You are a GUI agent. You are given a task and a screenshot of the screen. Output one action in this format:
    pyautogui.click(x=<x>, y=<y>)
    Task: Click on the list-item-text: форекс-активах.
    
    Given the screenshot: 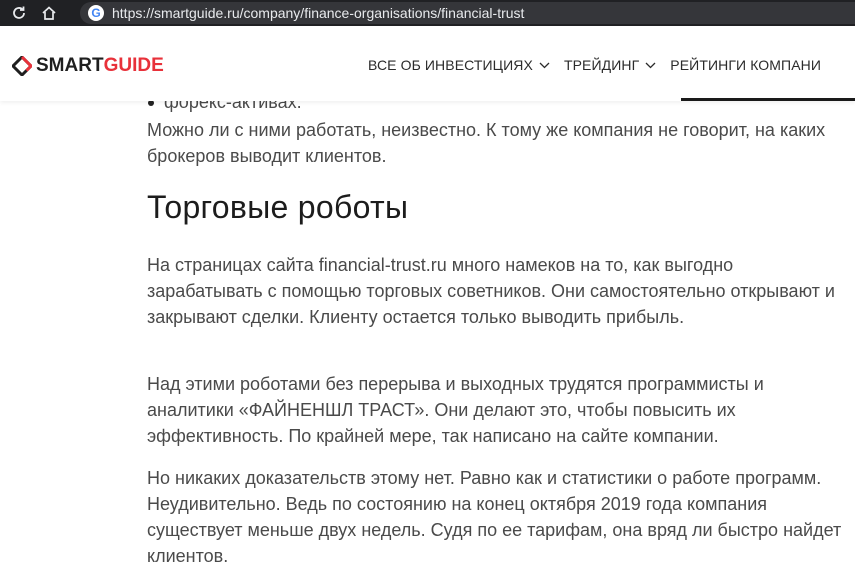 What is the action you would take?
    pyautogui.click(x=233, y=106)
    